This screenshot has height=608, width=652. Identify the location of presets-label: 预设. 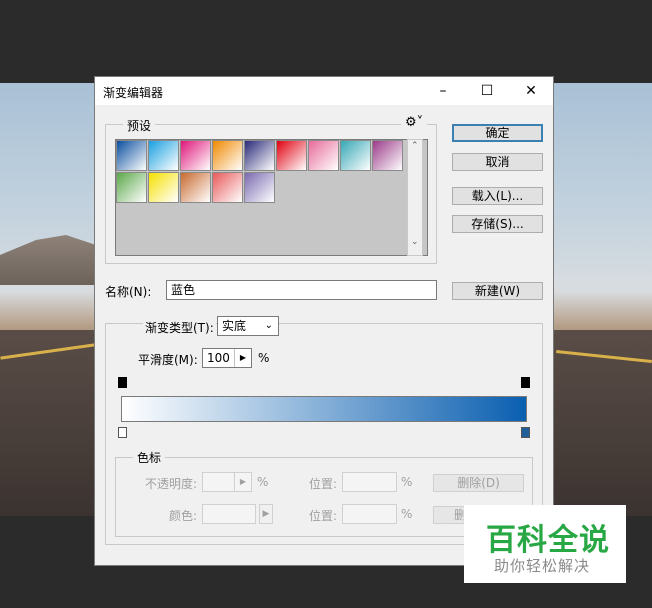
(139, 125).